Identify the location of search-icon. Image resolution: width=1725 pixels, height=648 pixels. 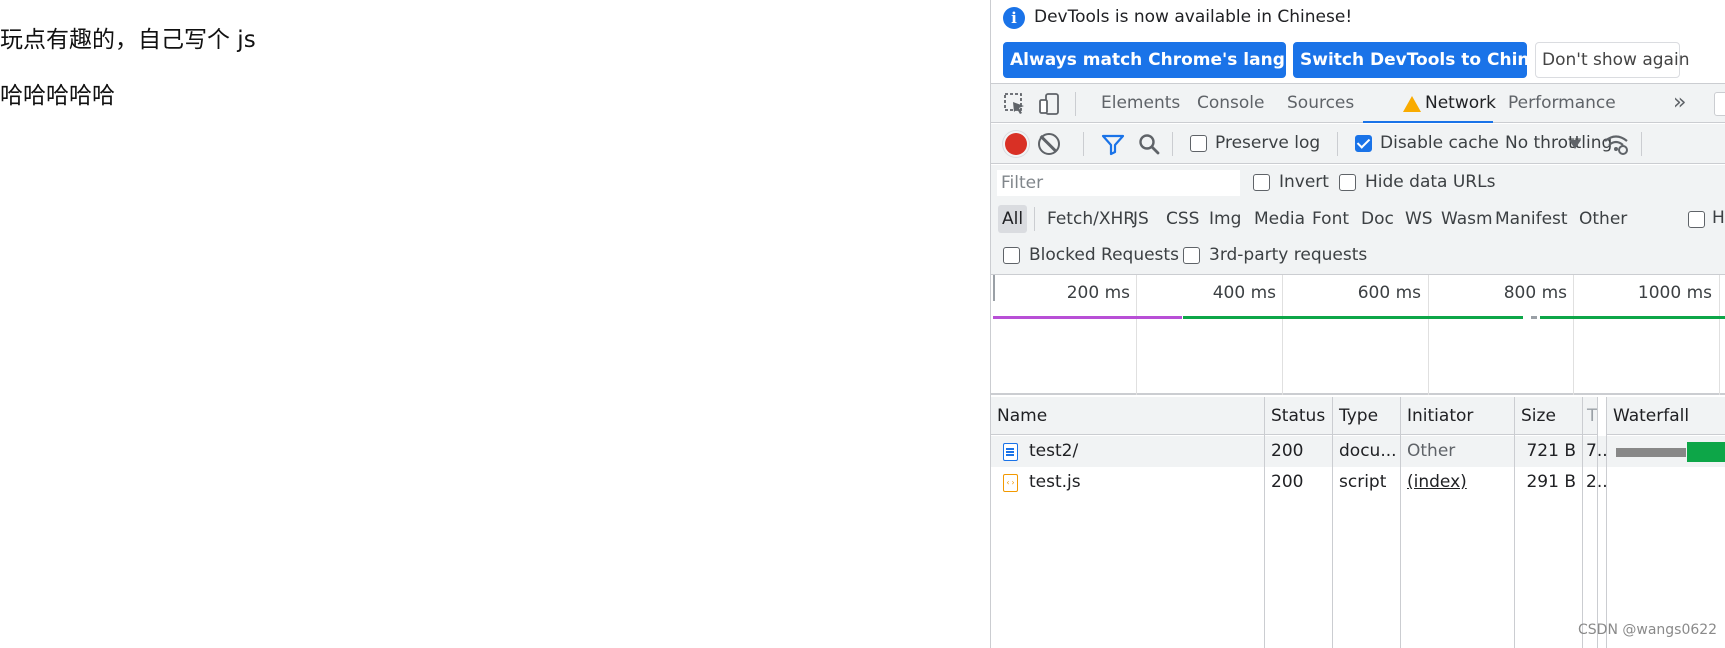
(1149, 144).